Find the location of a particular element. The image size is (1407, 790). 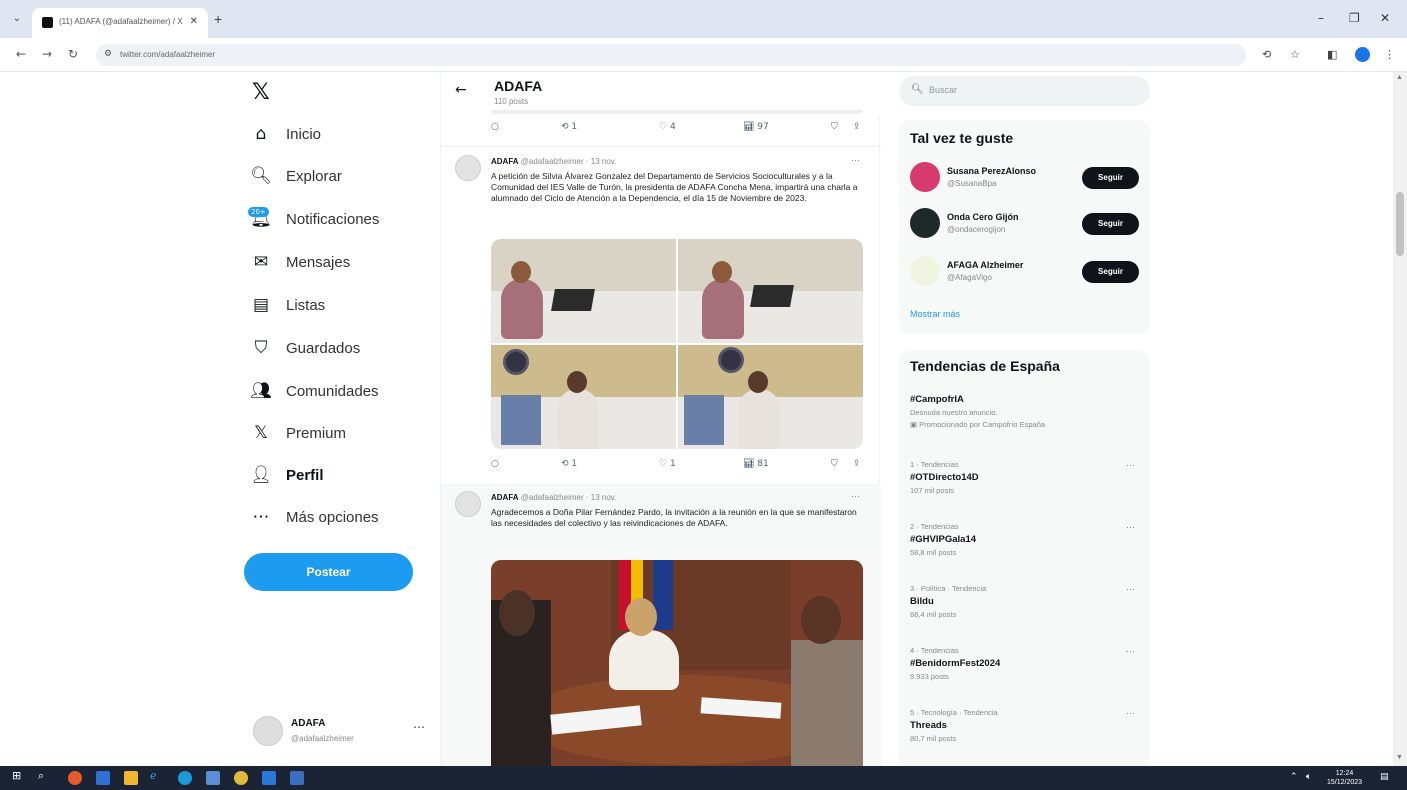

internet-explorer-icon: ℯ is located at coordinates (153, 775).